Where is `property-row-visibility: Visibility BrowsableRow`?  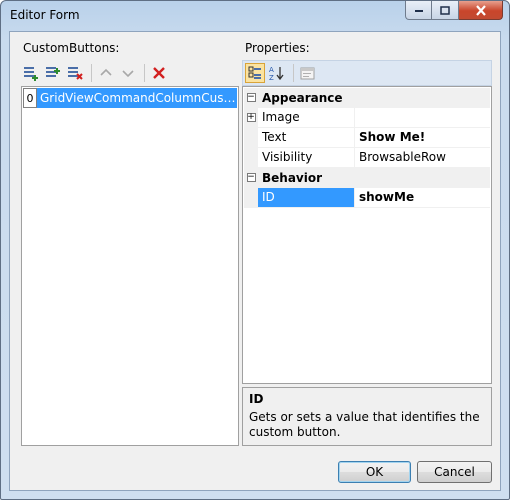 property-row-visibility: Visibility BrowsableRow is located at coordinates (367, 158).